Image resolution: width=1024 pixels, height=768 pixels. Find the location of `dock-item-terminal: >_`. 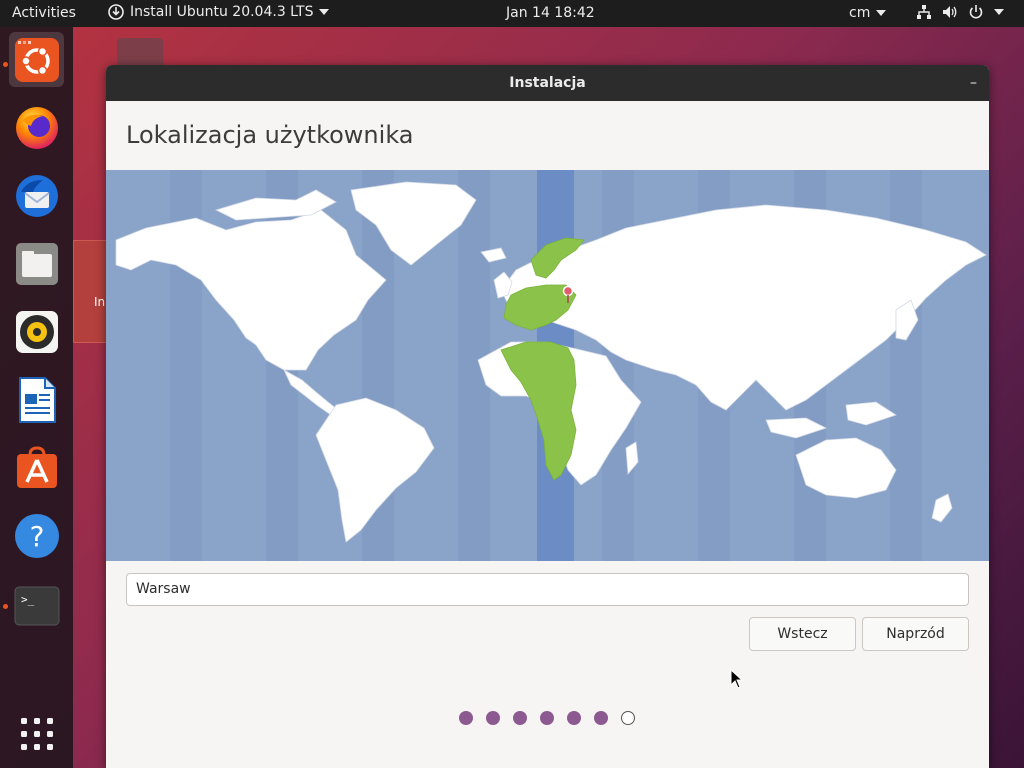

dock-item-terminal: >_ is located at coordinates (36, 605).